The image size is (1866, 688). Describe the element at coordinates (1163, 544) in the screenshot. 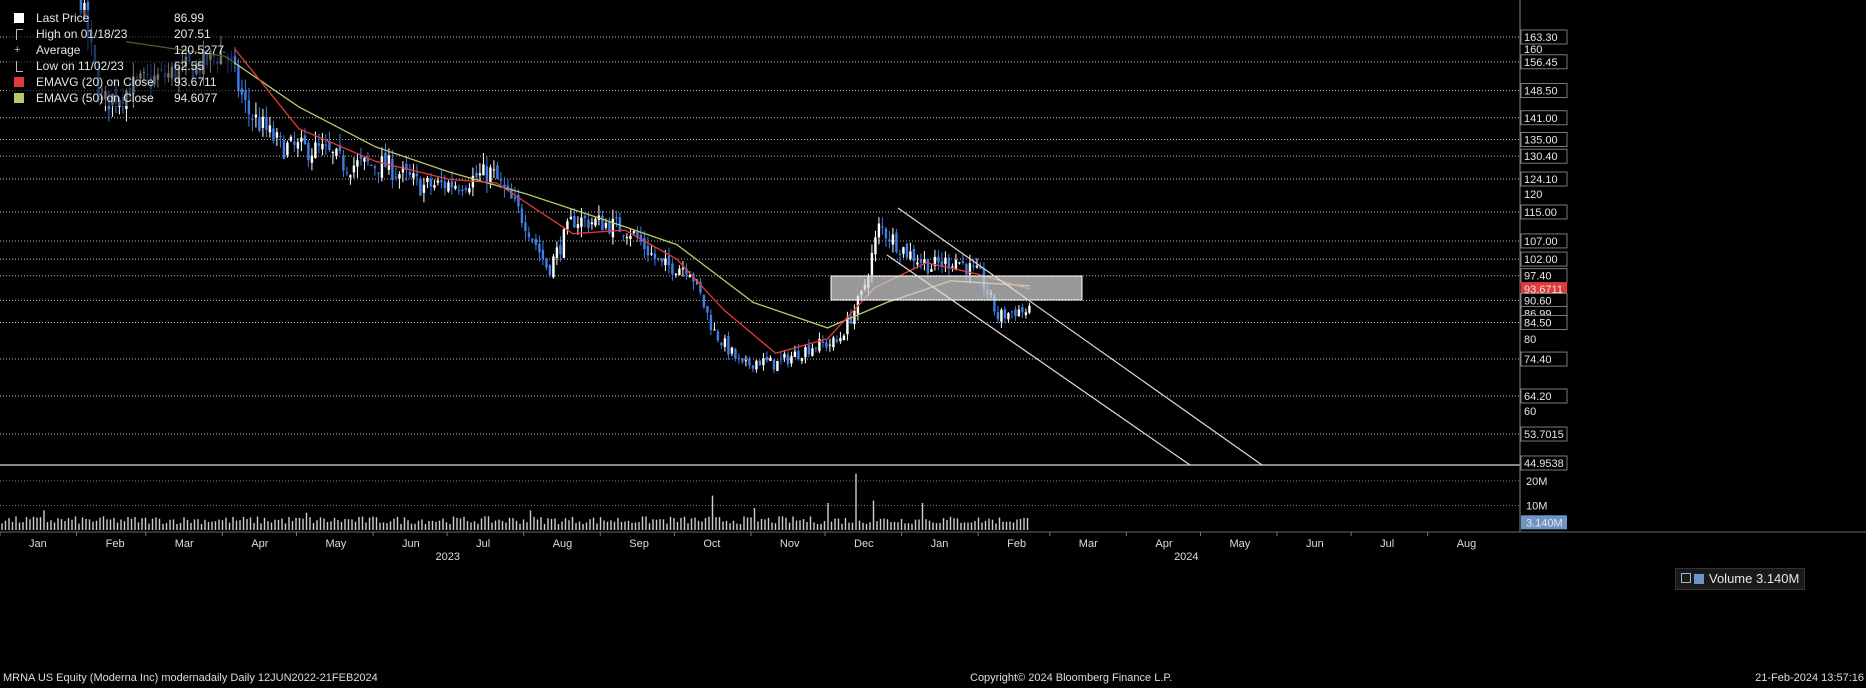

I see `x-axis-month-label: Apr` at that location.